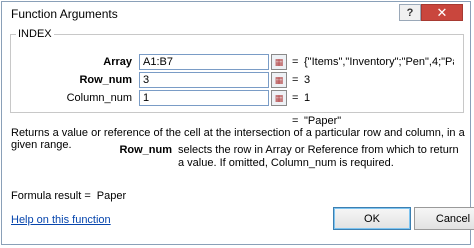 Image resolution: width=474 pixels, height=248 pixels. Describe the element at coordinates (444, 218) in the screenshot. I see `cancel-button: Cancel` at that location.